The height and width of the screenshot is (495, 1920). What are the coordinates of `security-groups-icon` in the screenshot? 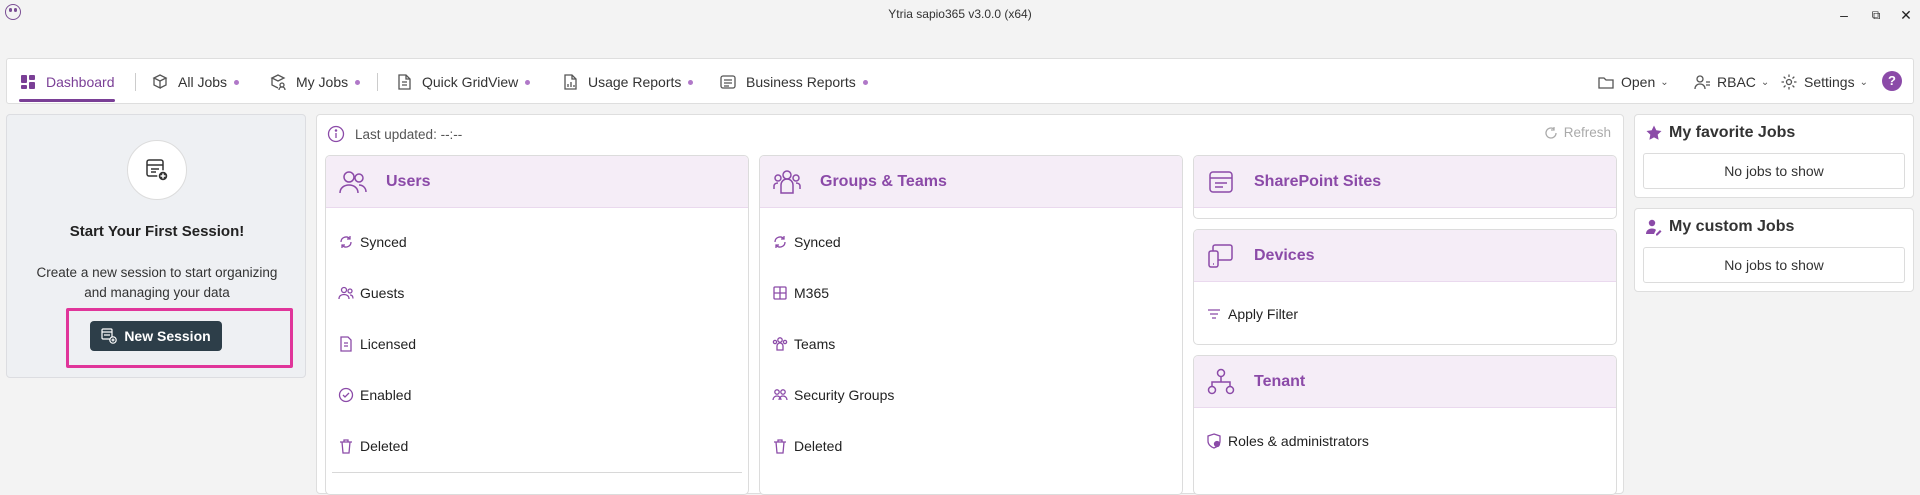 It's located at (780, 395).